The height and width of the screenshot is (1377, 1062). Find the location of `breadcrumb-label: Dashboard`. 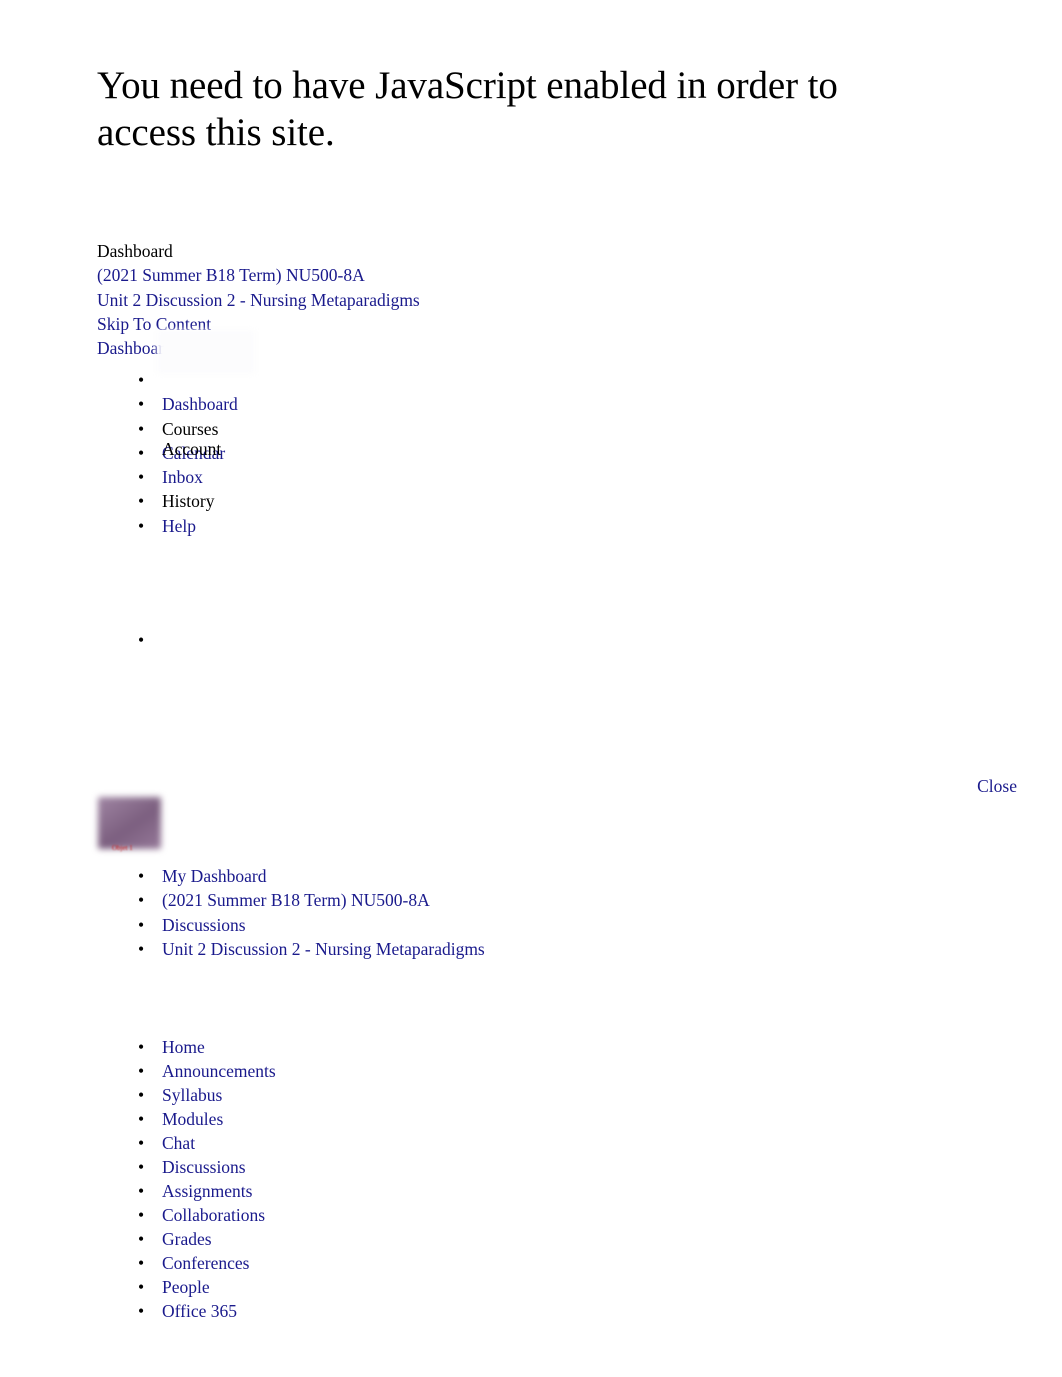

breadcrumb-label: Dashboard is located at coordinates (135, 251).